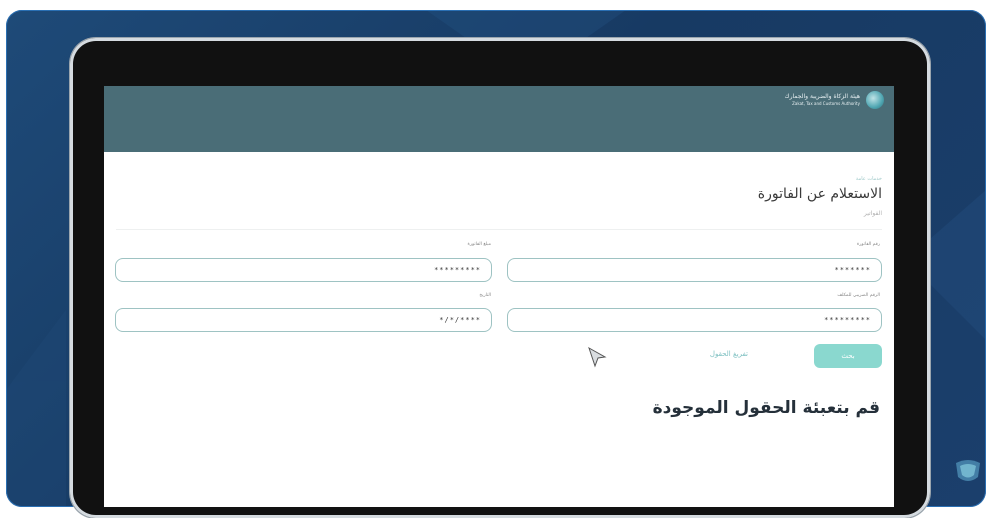  Describe the element at coordinates (848, 356) in the screenshot. I see `search-button: بحث` at that location.